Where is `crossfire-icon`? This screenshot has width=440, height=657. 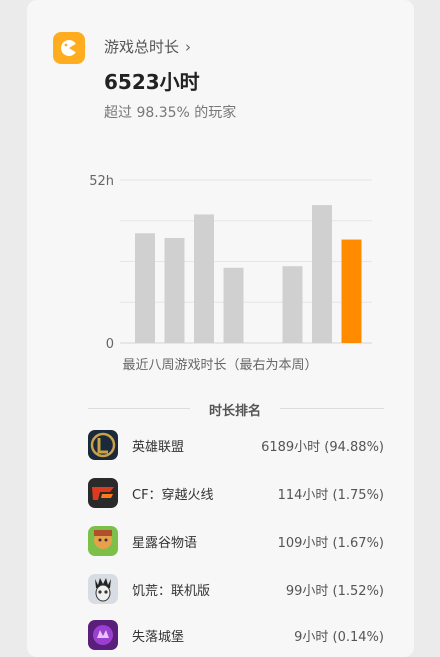 crossfire-icon is located at coordinates (103, 493).